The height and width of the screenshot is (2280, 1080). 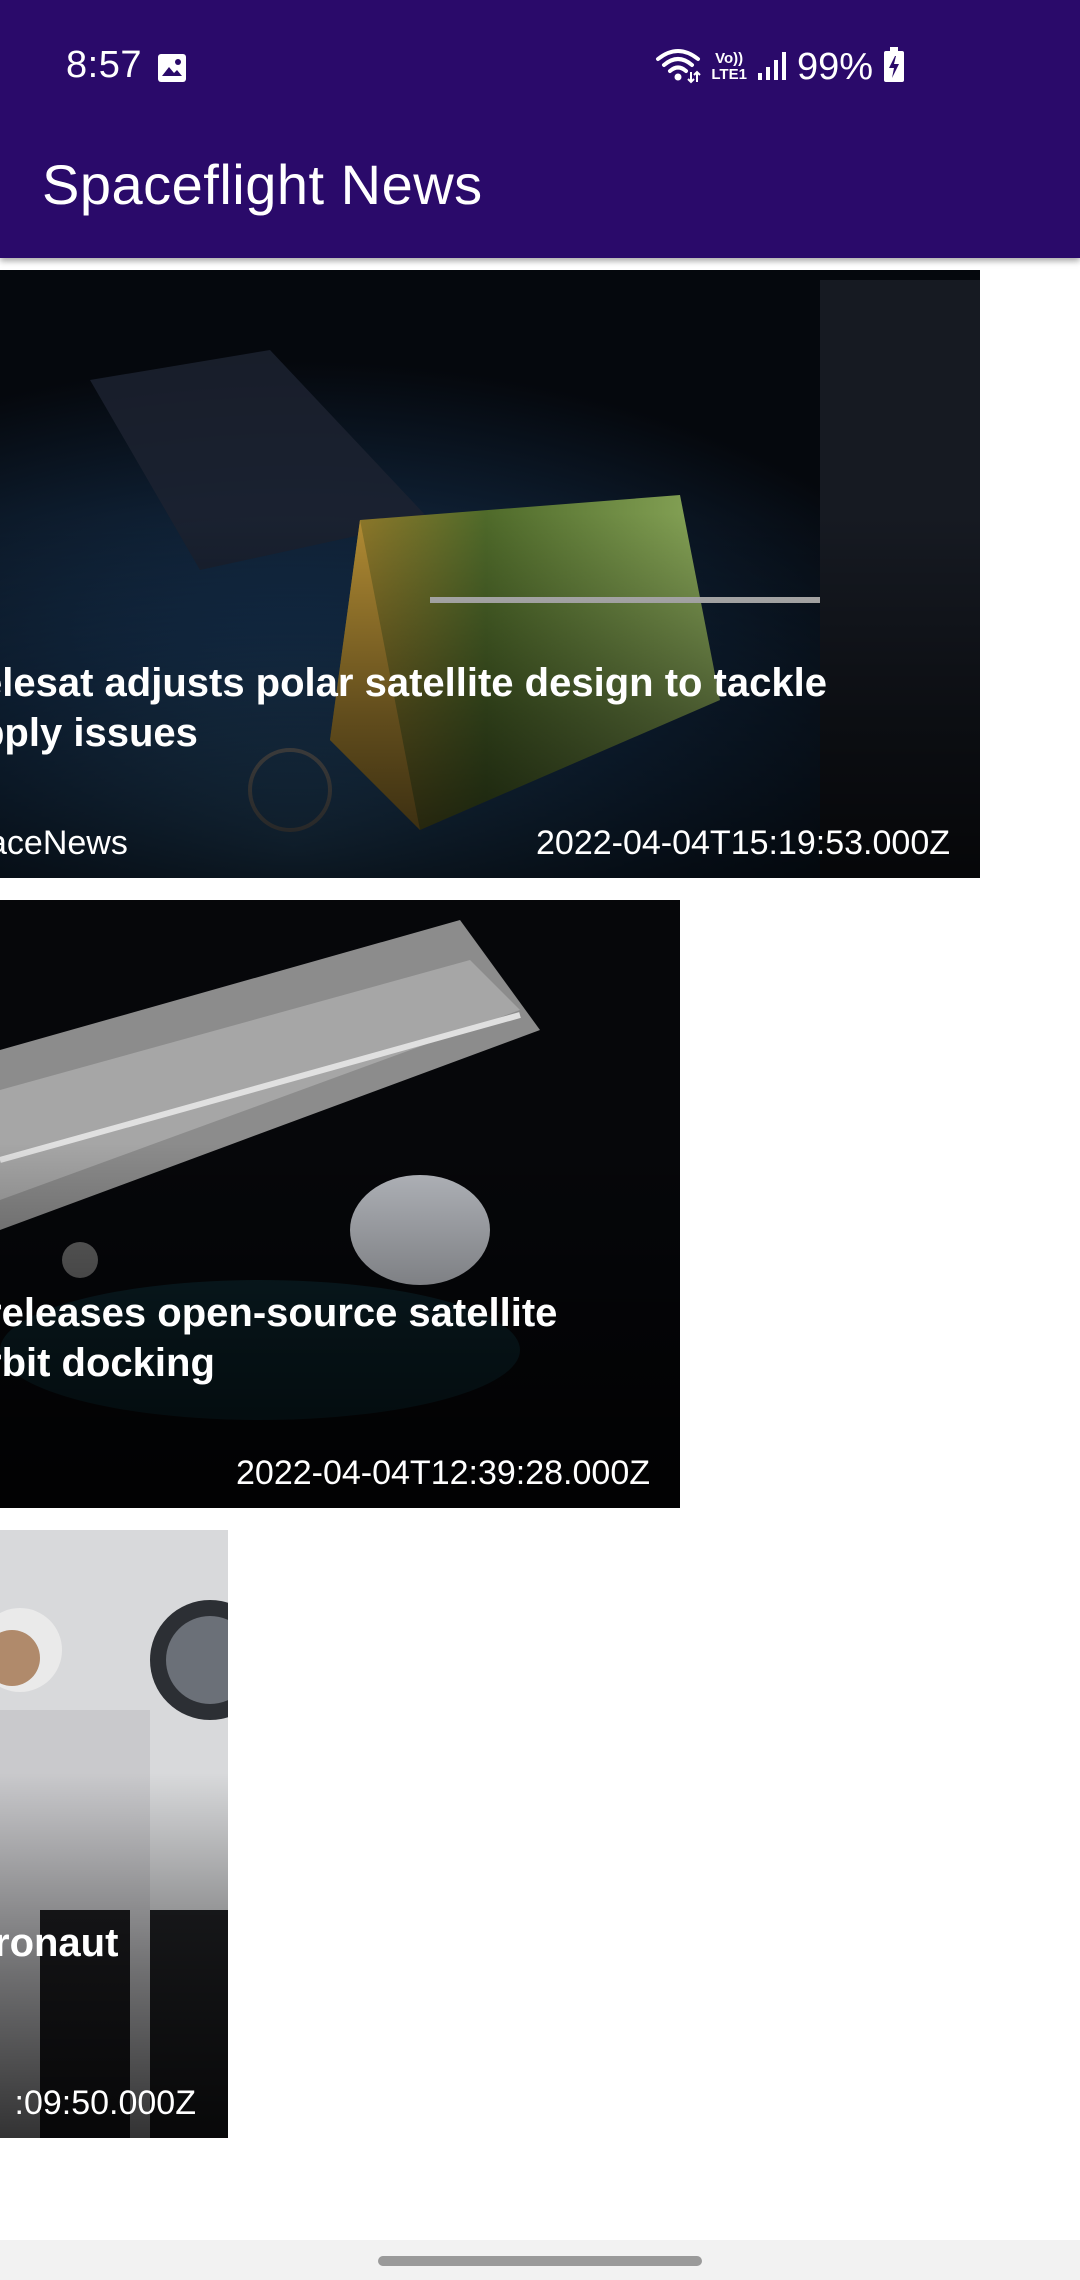 I want to click on volte-indicator: Vo)) LTE1, so click(x=729, y=67).